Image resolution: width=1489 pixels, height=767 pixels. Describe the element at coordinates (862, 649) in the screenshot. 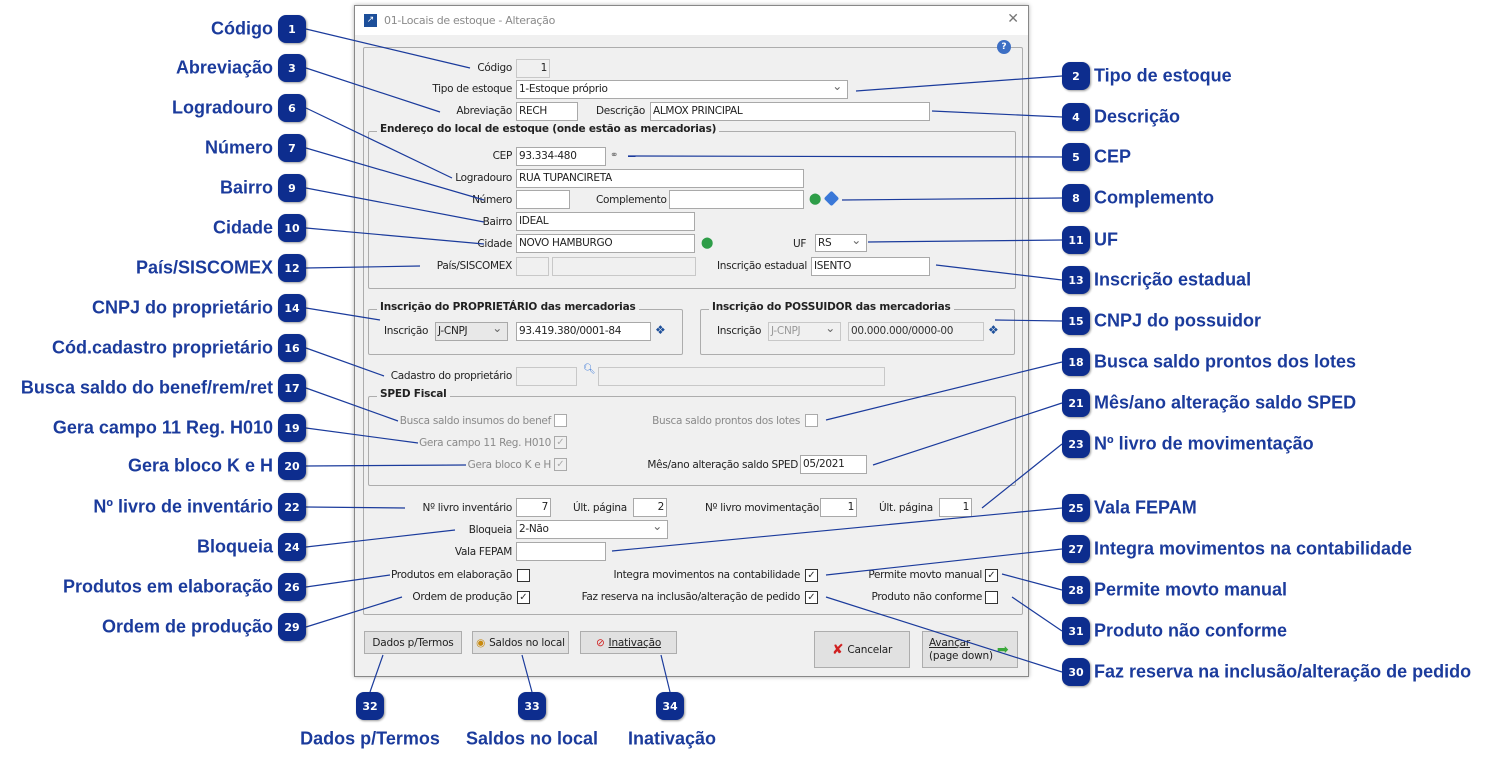

I see `cancelar-button: ✘ Cancelar` at that location.